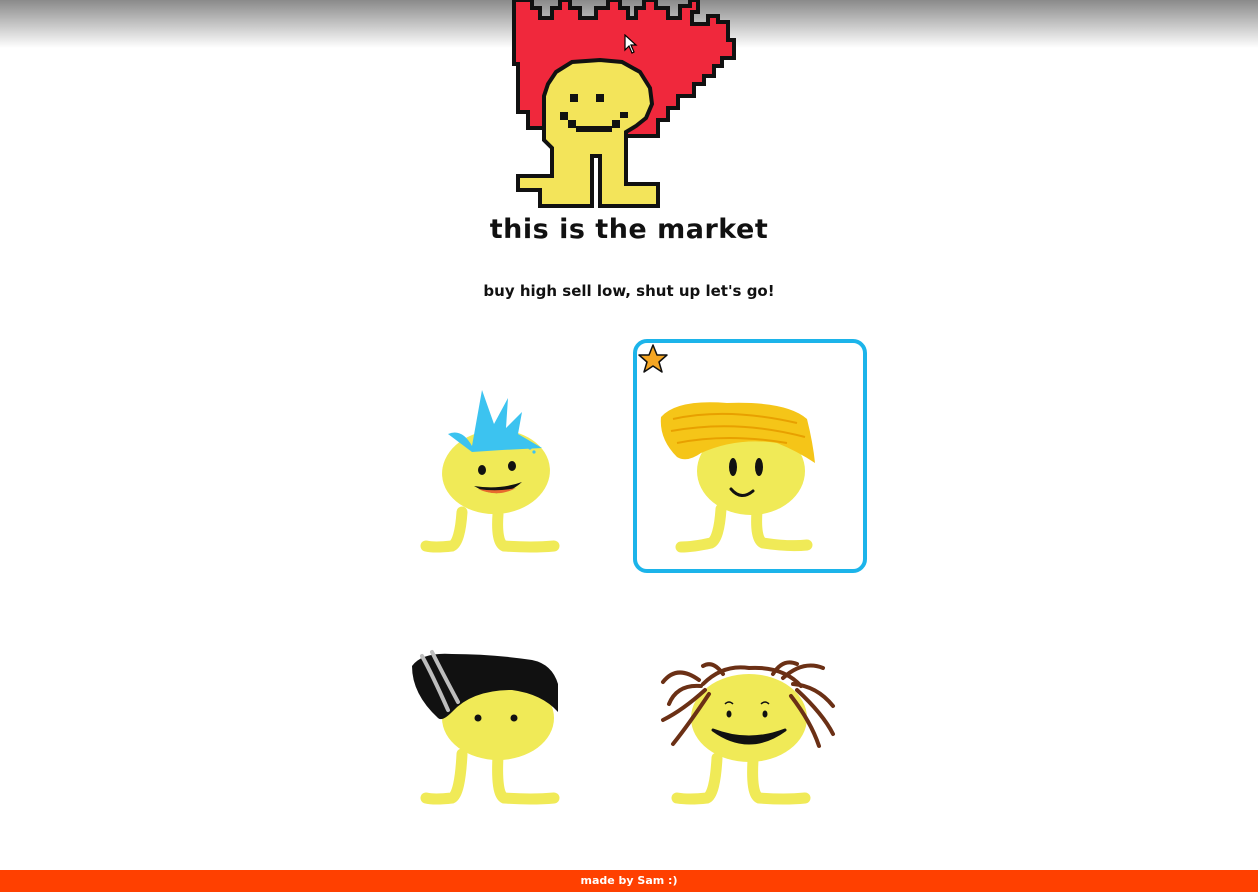 This screenshot has width=1258, height=892. Describe the element at coordinates (624, 104) in the screenshot. I see `hero-mascot` at that location.